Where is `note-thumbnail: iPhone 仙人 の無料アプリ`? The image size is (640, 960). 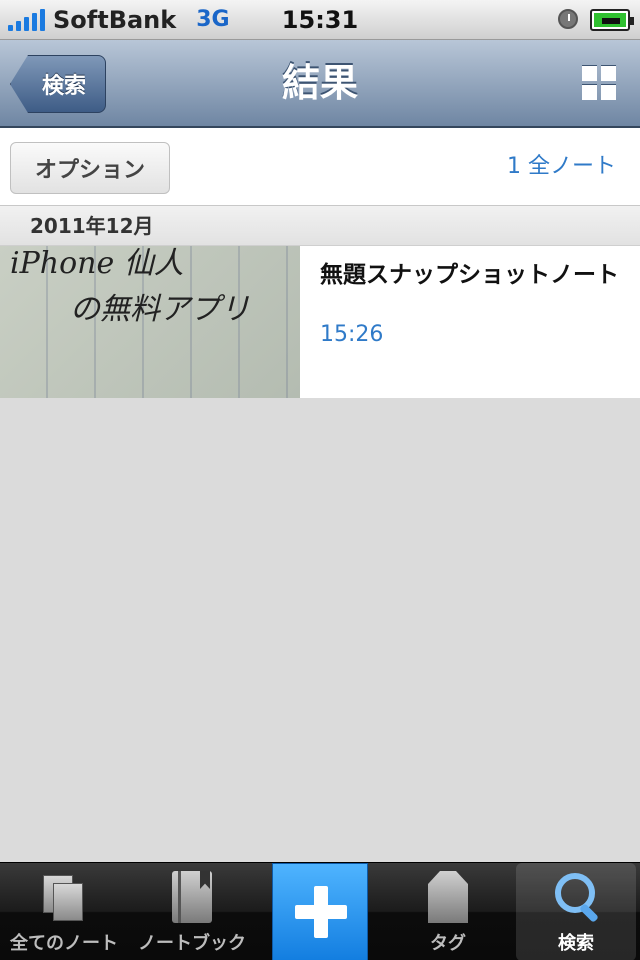 note-thumbnail: iPhone 仙人 の無料アプリ is located at coordinates (150, 322).